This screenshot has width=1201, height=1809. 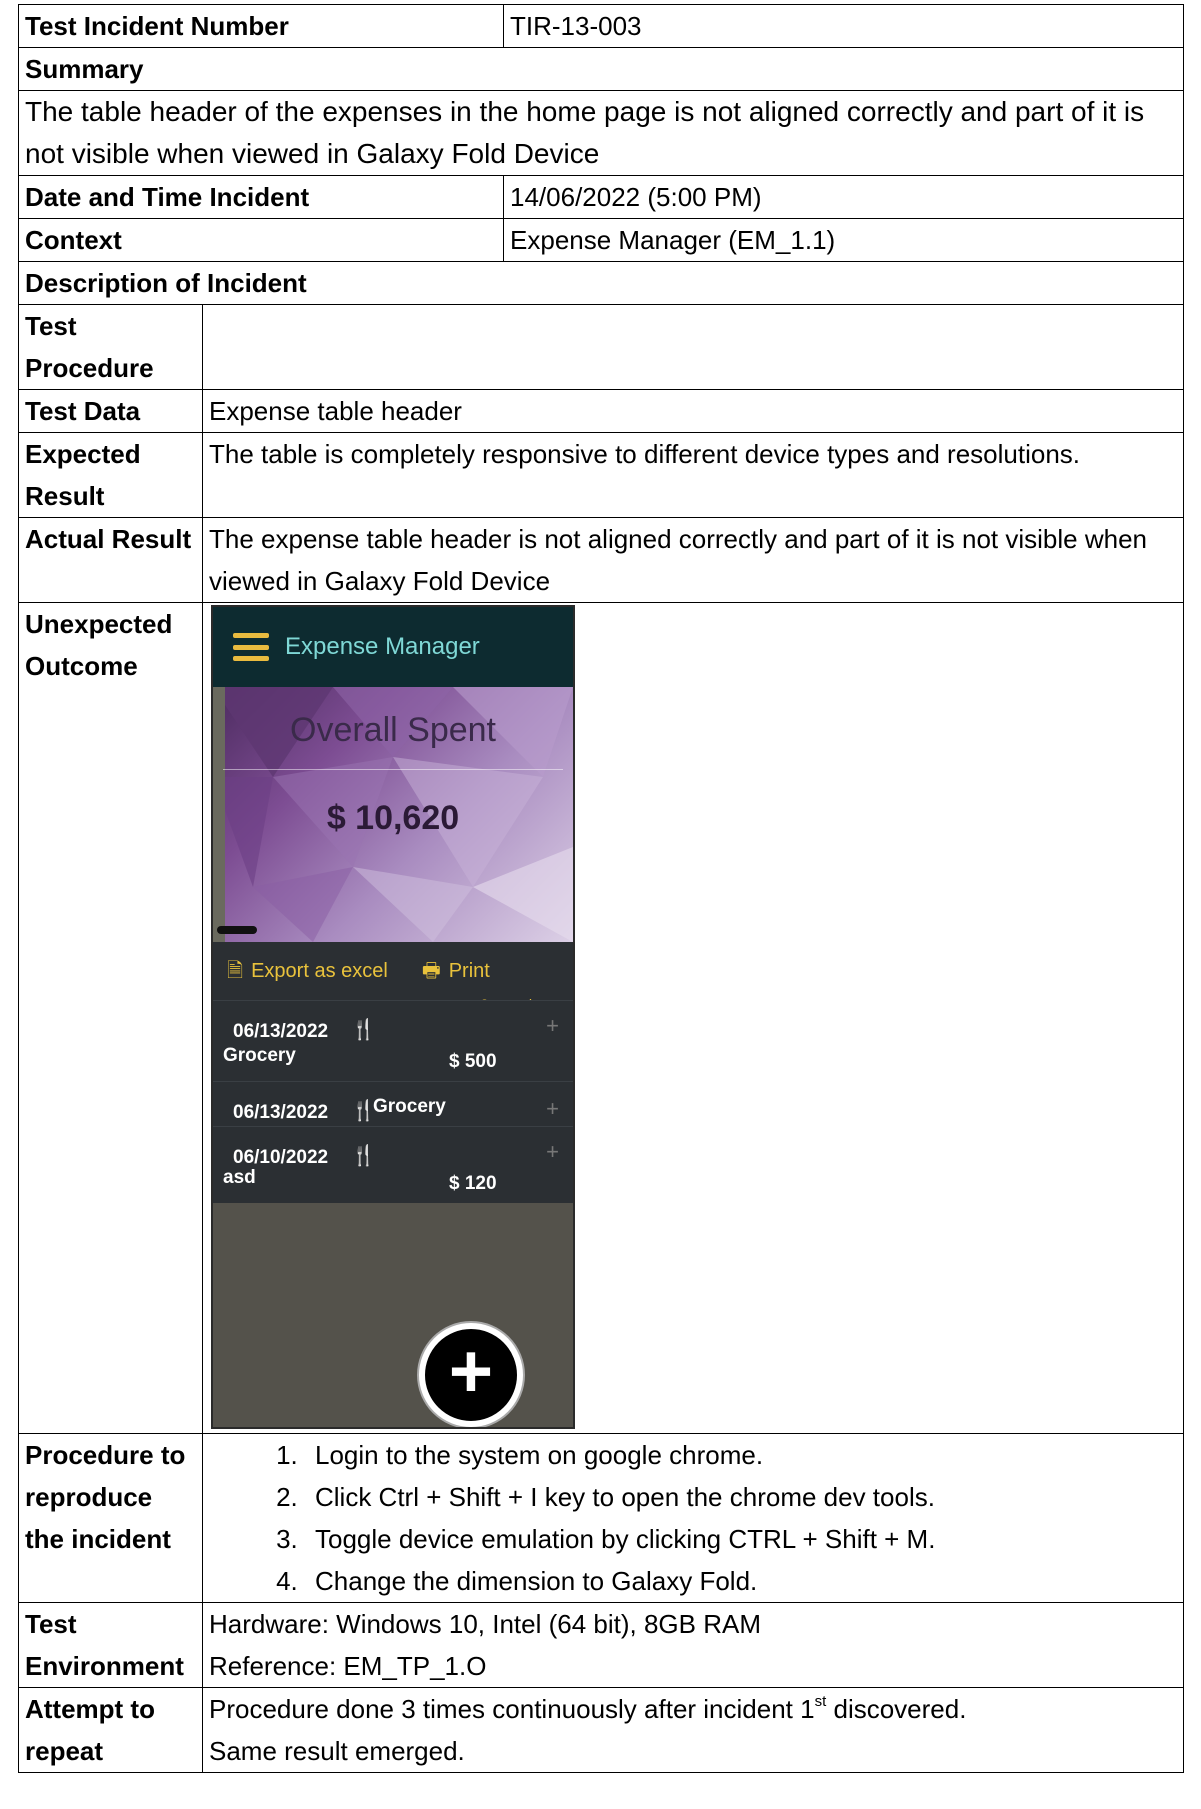 I want to click on unexpected-outcome-label: Unexpected Outcome, so click(x=110, y=1018).